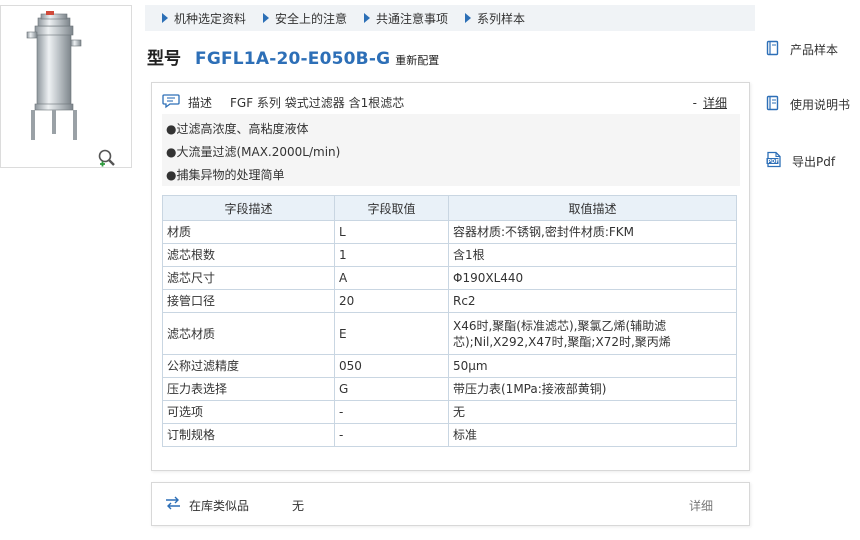 This screenshot has width=860, height=540. Describe the element at coordinates (293, 59) in the screenshot. I see `model-code: FGFL1A-20-E050B-G` at that location.